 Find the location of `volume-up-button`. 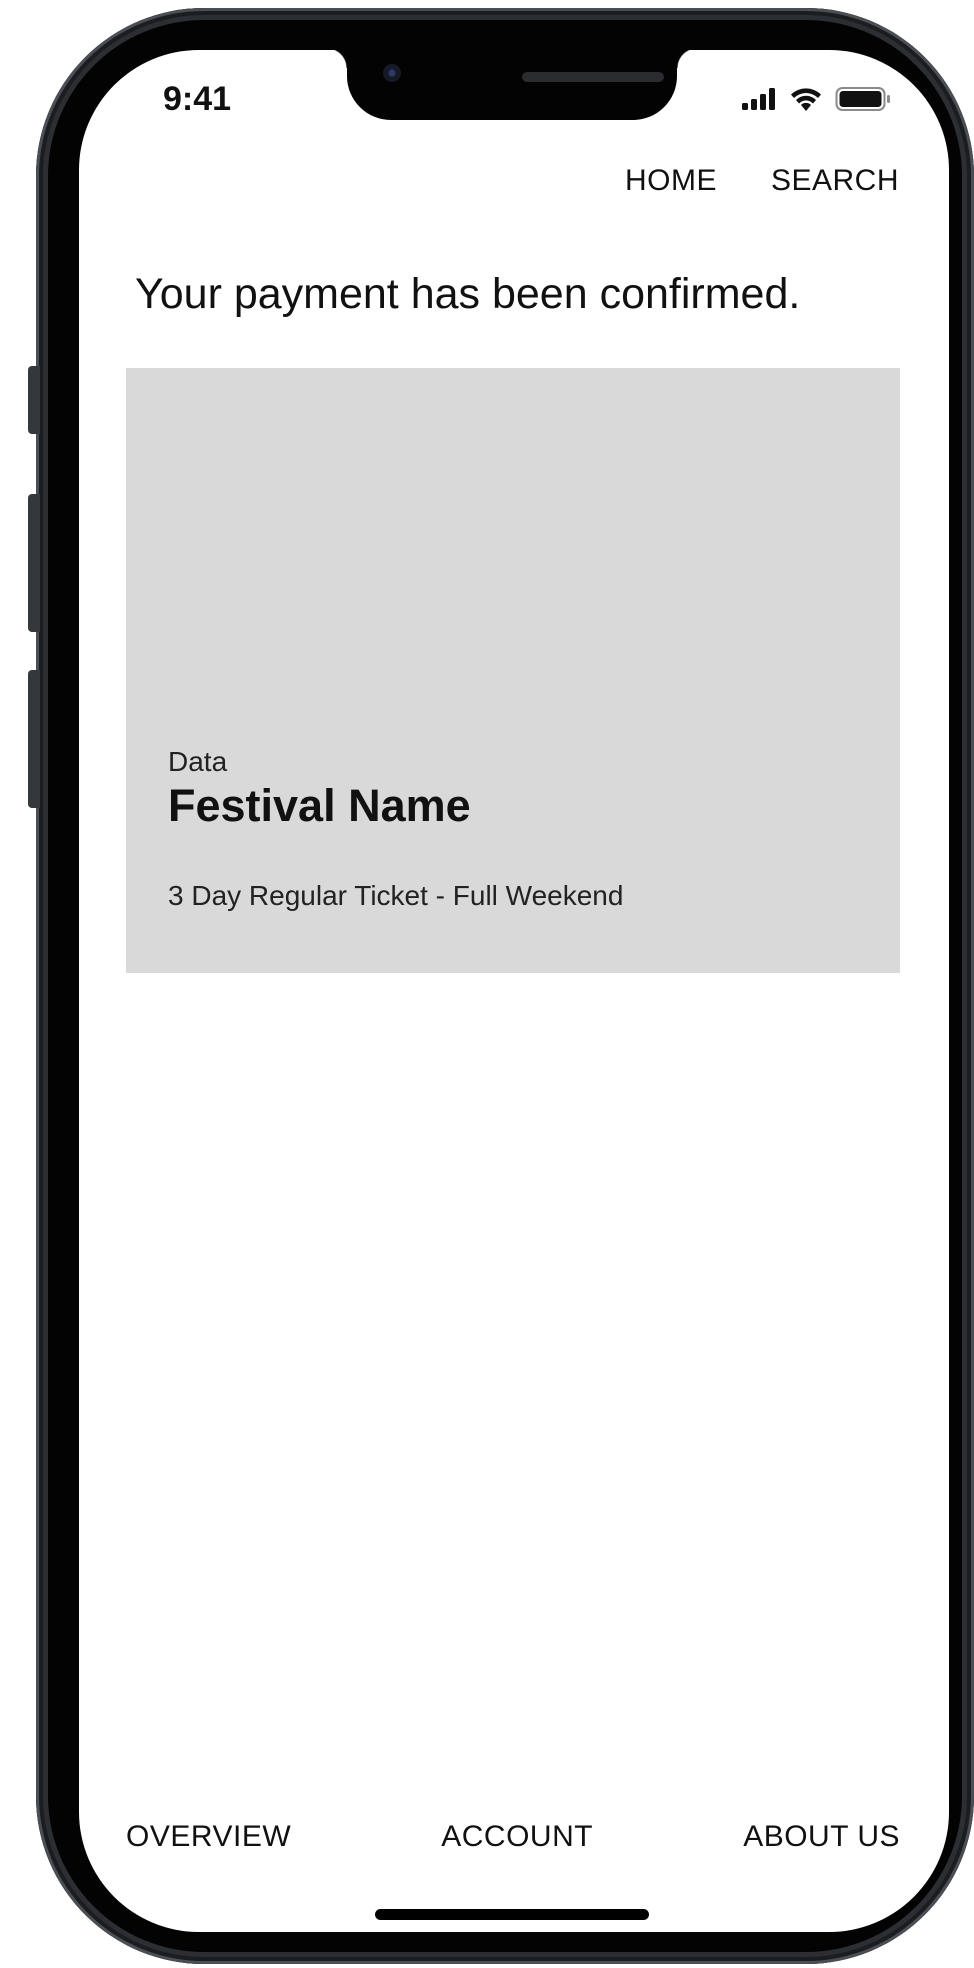

volume-up-button is located at coordinates (34, 563).